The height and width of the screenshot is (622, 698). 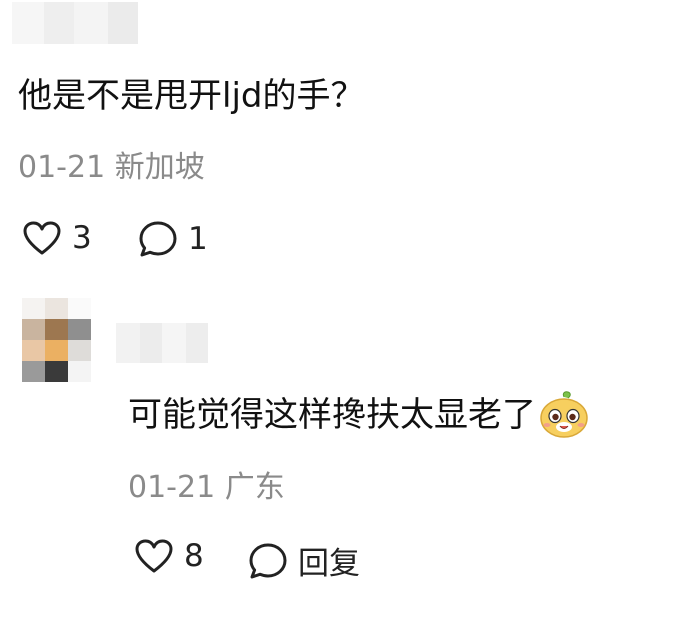 I want to click on smiling-fruit-sticker-icon, so click(x=564, y=414).